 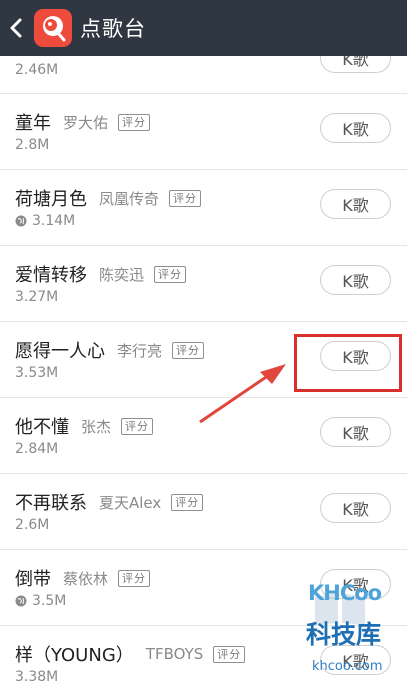 I want to click on song-meta: 3.53M, so click(x=36, y=373).